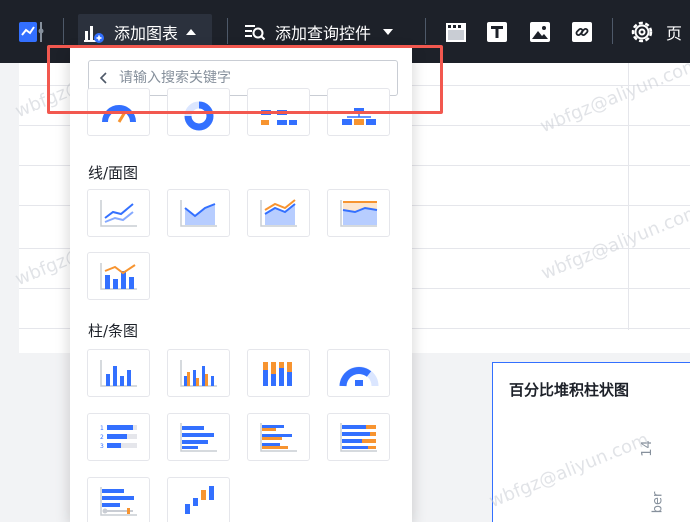  What do you see at coordinates (569, 390) in the screenshot?
I see `chart-title: 百分比堆积柱状图` at bounding box center [569, 390].